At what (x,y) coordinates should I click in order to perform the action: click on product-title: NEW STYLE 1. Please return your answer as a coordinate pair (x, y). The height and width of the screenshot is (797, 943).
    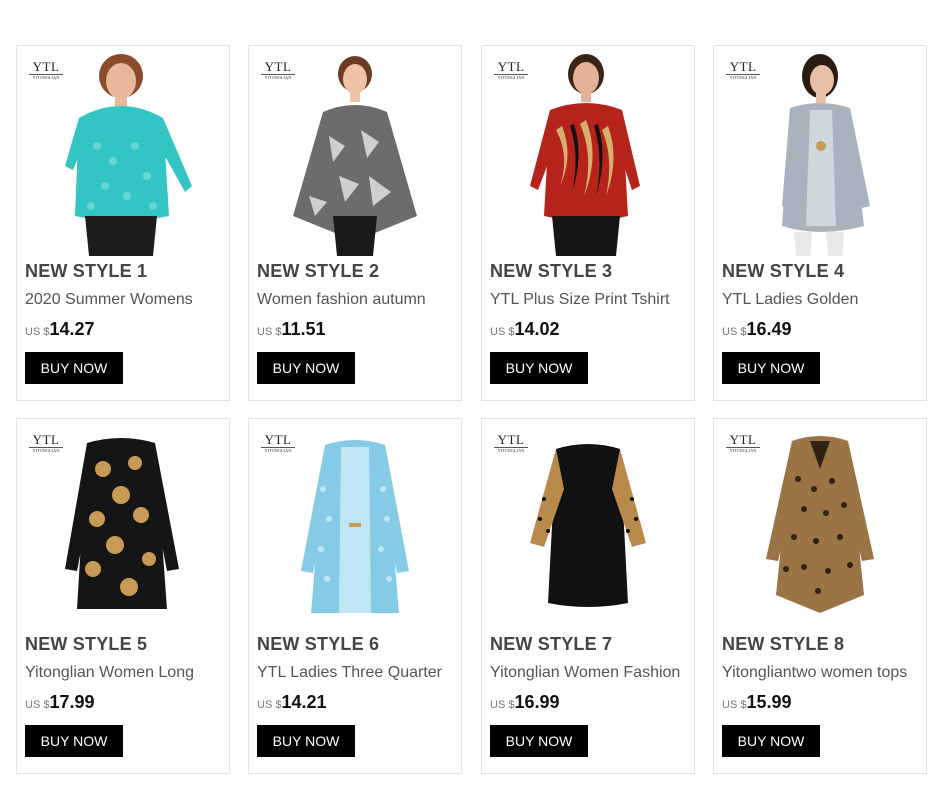
    Looking at the image, I should click on (86, 271).